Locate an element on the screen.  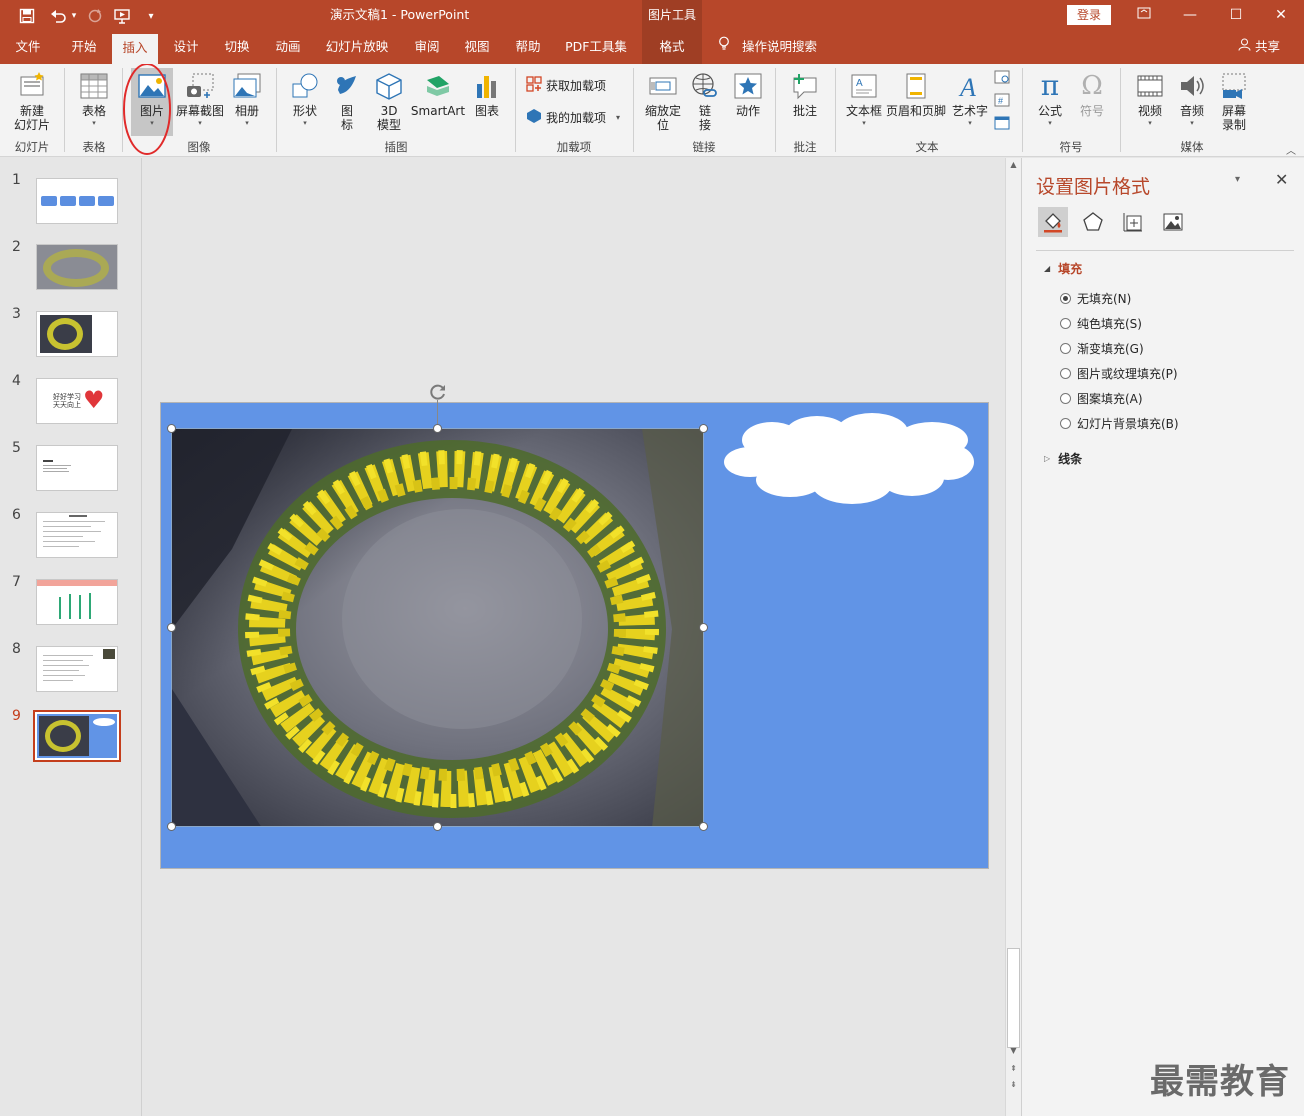
slide-thumbnail-4: 好好学习 天天向上 ♥ is located at coordinates (77, 401).